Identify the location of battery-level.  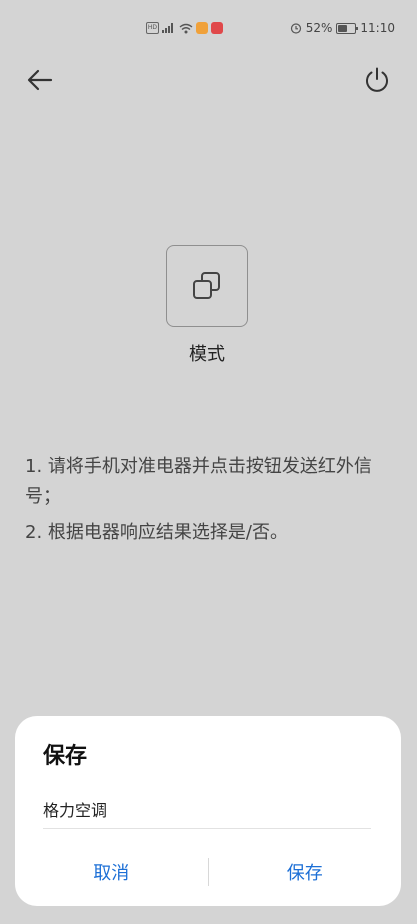
(342, 28).